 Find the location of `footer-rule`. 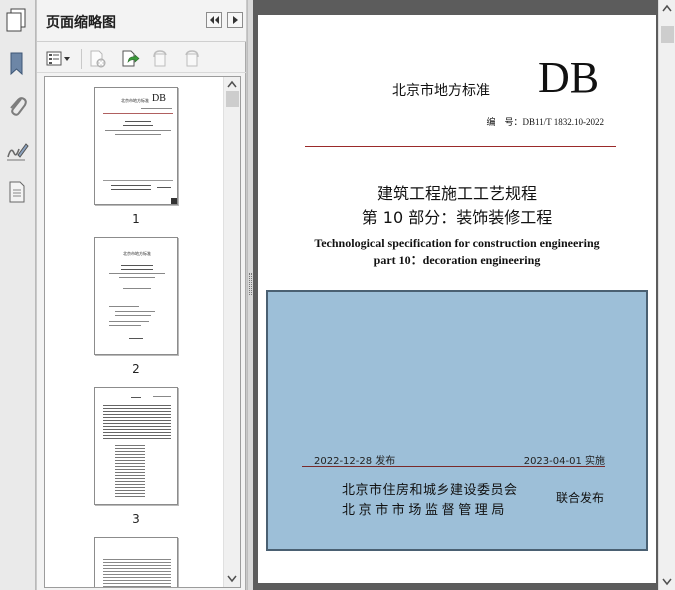

footer-rule is located at coordinates (453, 466).